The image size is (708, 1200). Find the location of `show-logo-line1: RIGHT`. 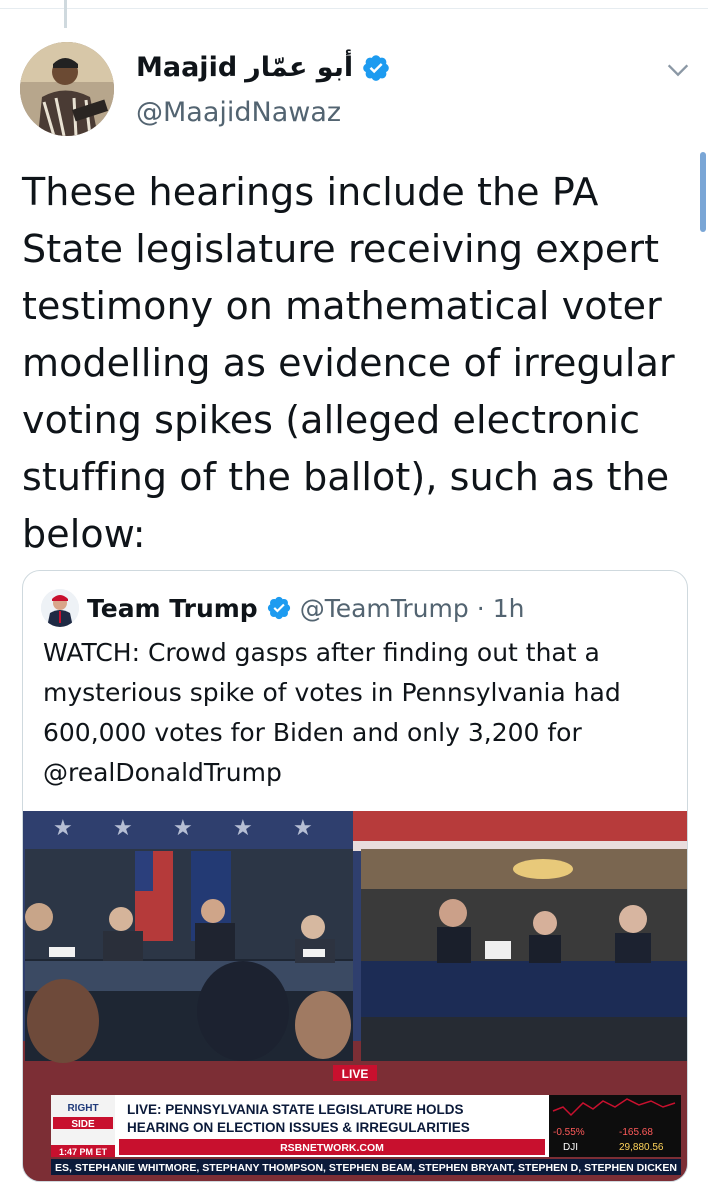

show-logo-line1: RIGHT is located at coordinates (82, 1108).